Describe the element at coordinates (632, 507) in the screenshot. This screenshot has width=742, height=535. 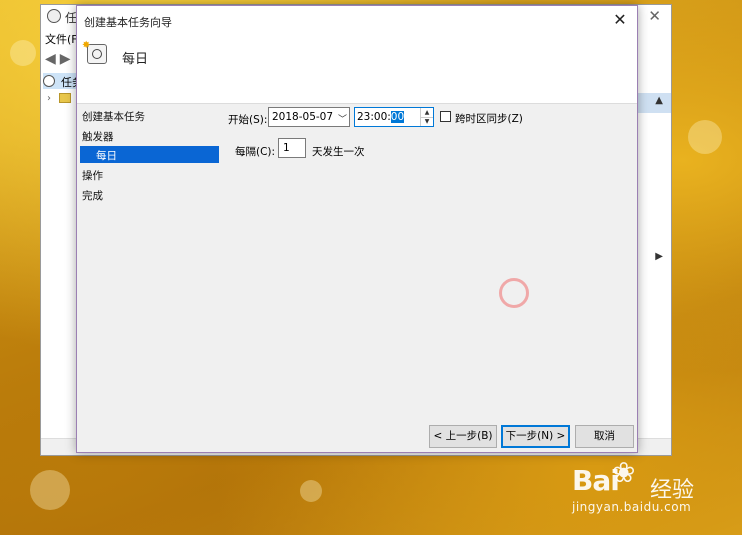
I see `watermark-url: jingyan.baidu.com` at that location.